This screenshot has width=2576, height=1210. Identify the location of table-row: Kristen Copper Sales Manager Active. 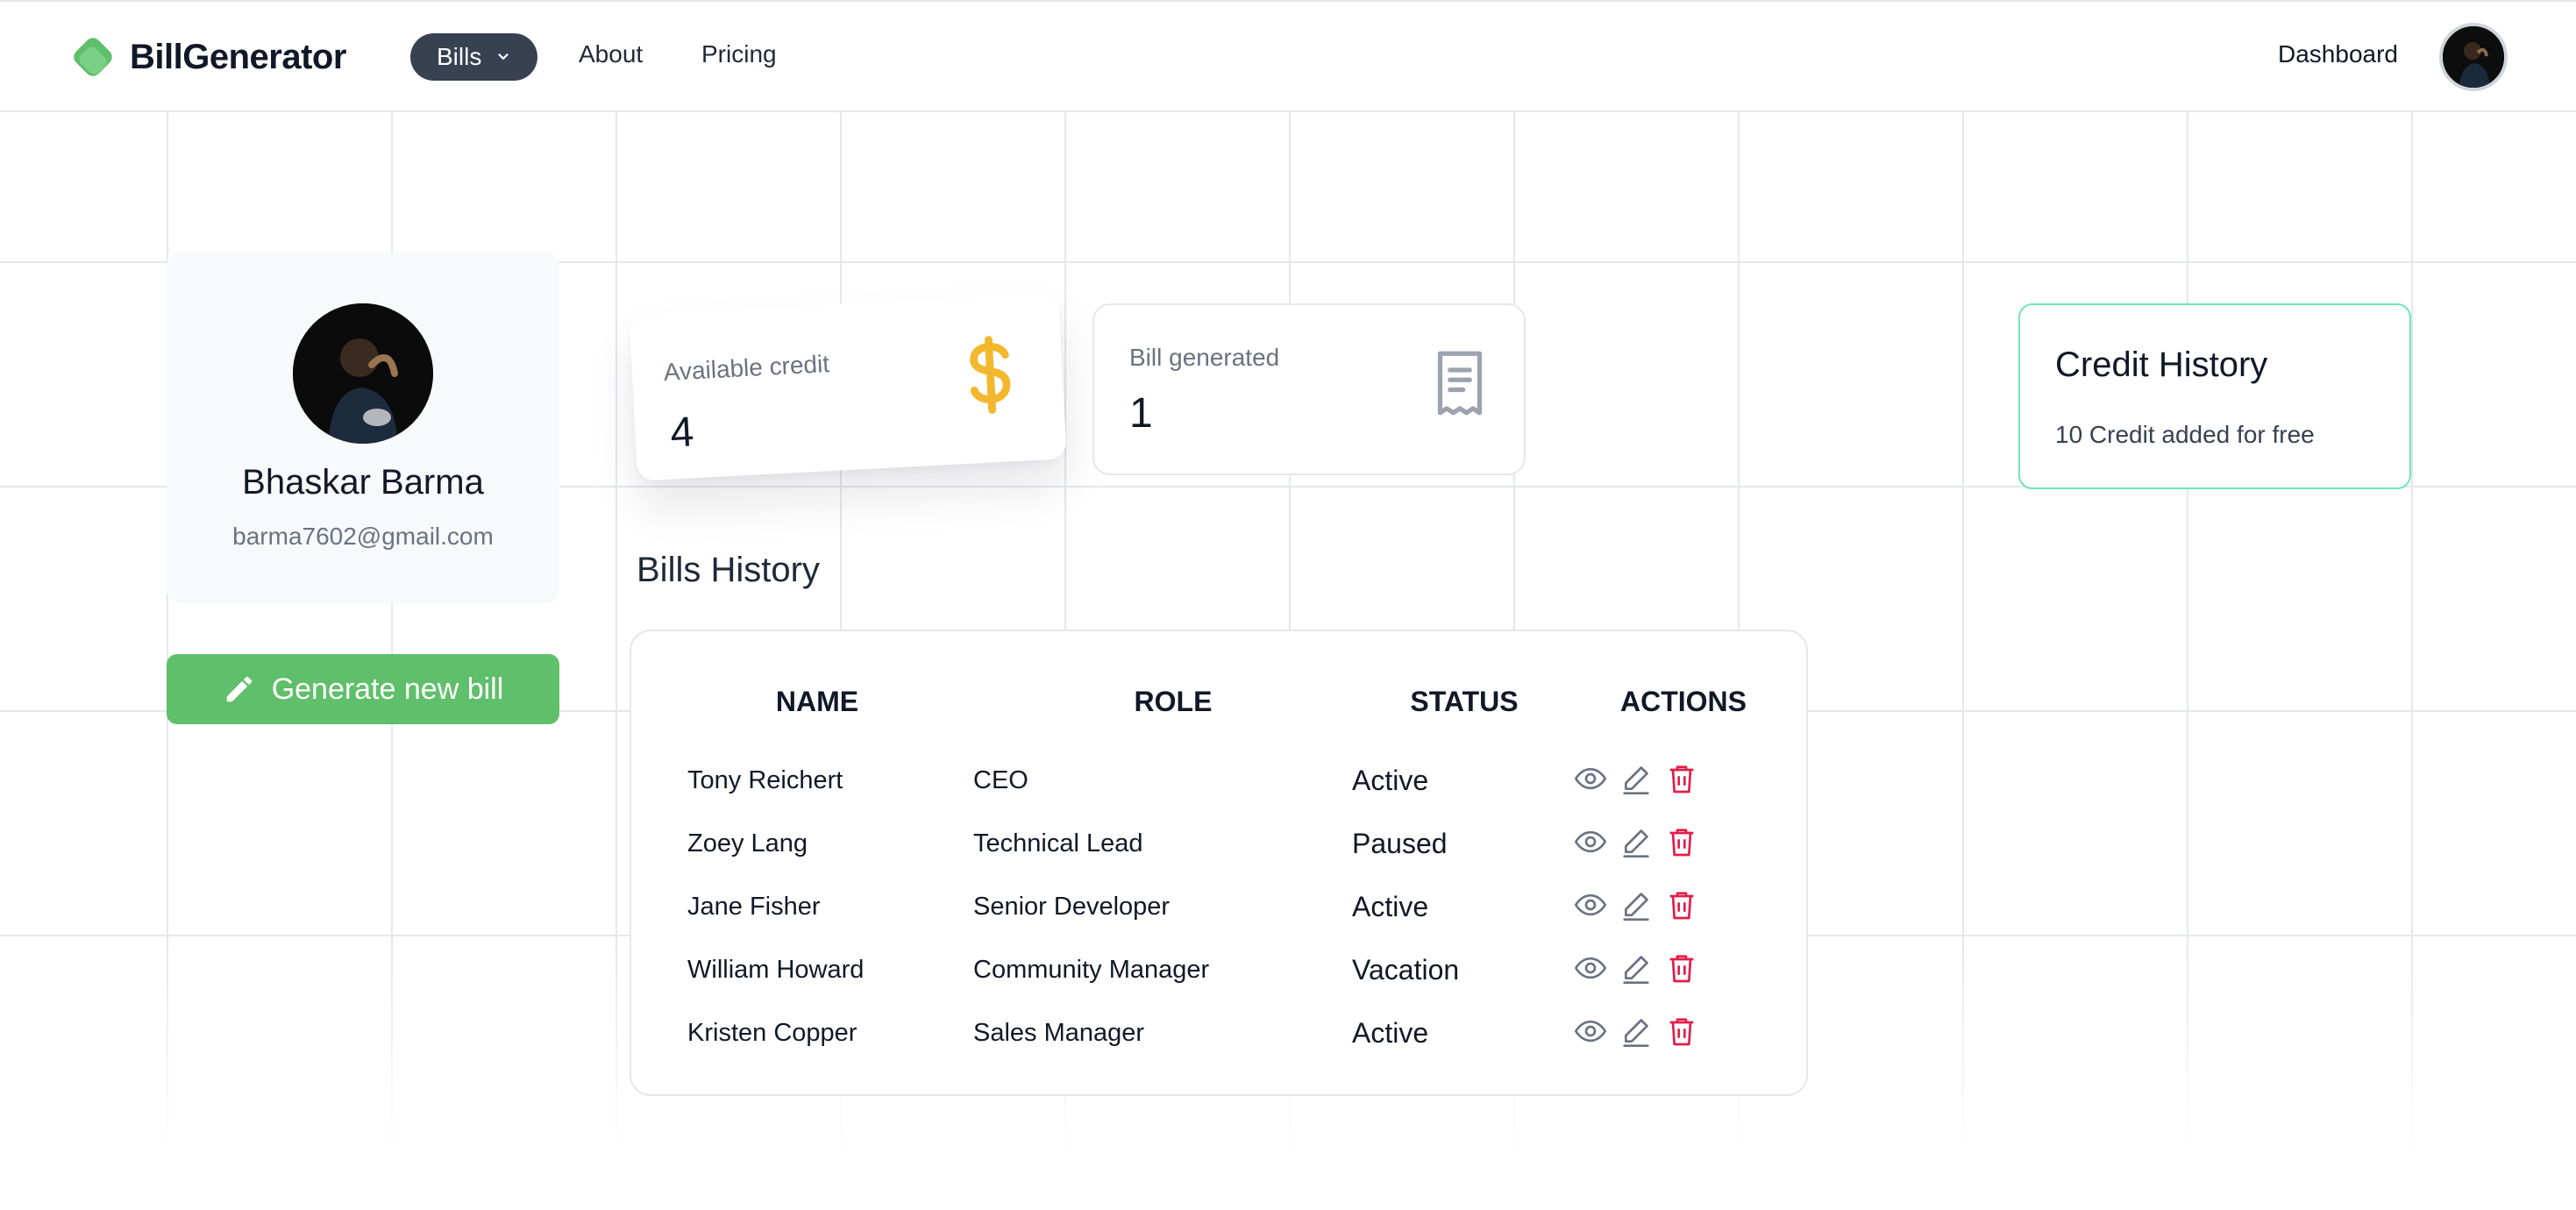
(1218, 1036).